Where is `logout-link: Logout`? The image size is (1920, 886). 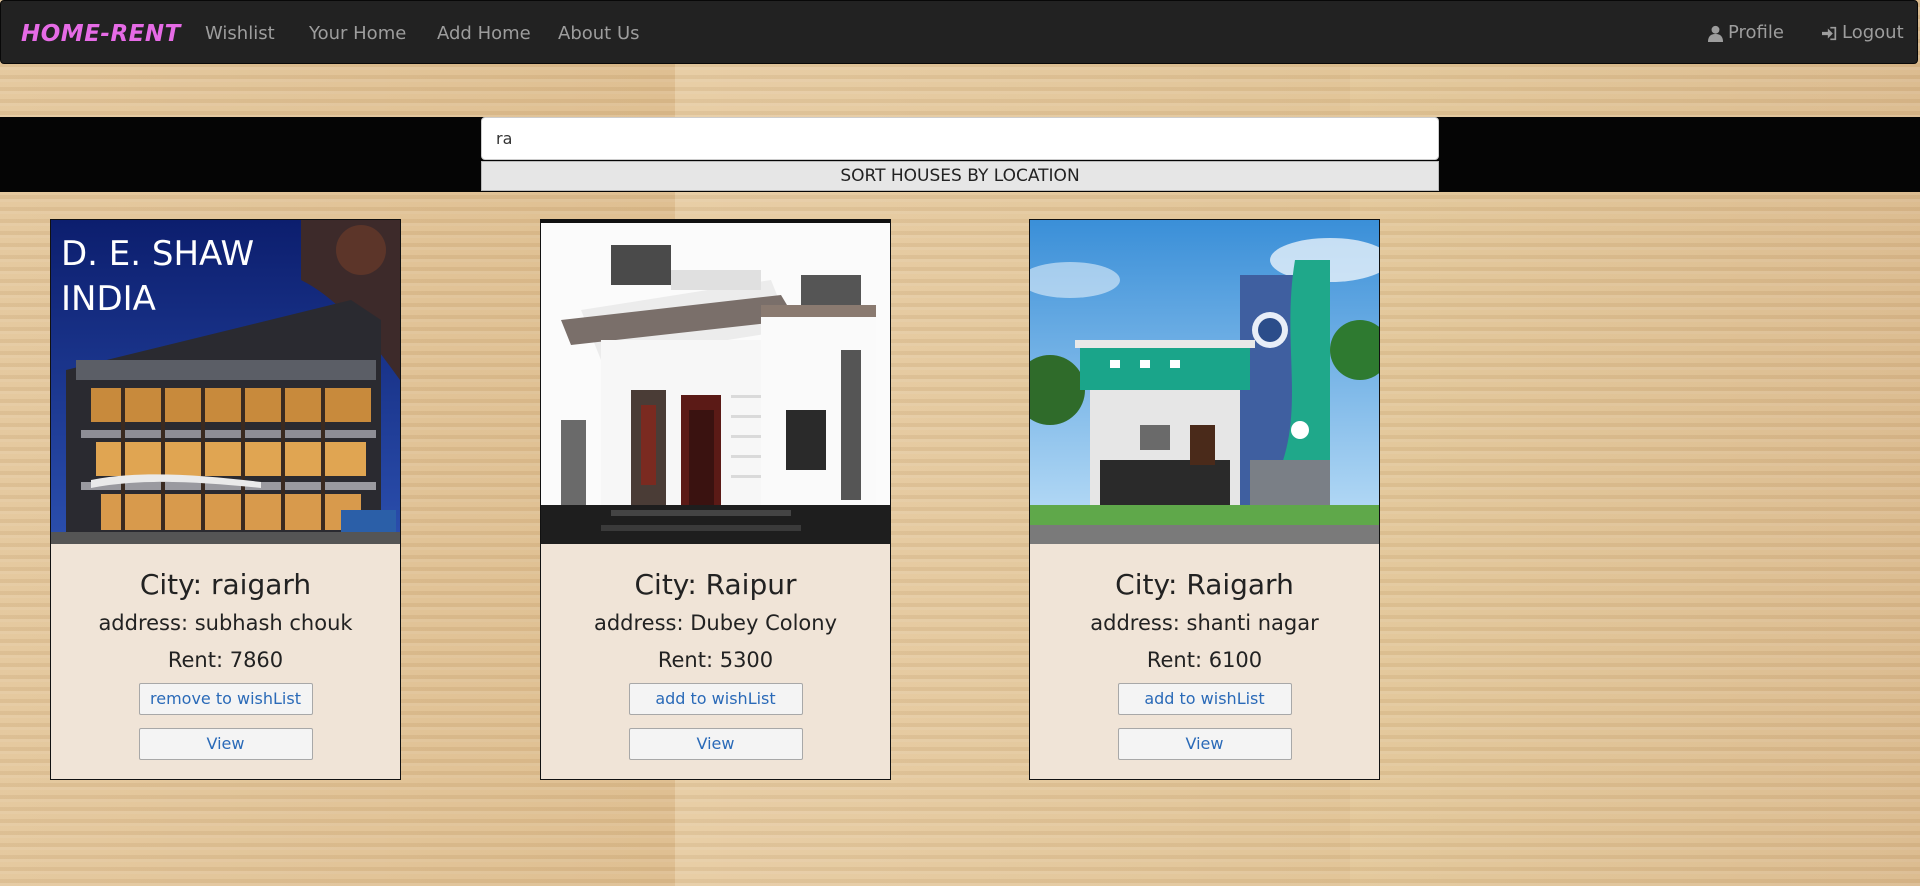 logout-link: Logout is located at coordinates (1863, 33).